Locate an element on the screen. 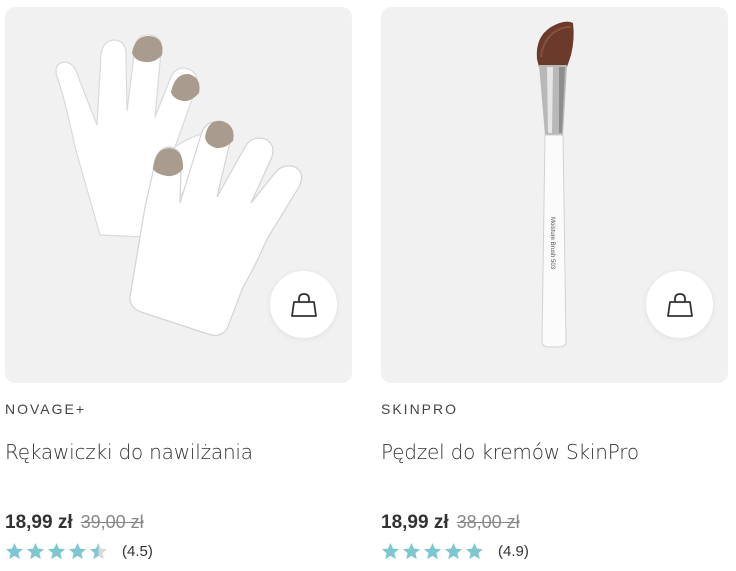 The height and width of the screenshot is (571, 736). old-price: 38,00 zł is located at coordinates (488, 522).